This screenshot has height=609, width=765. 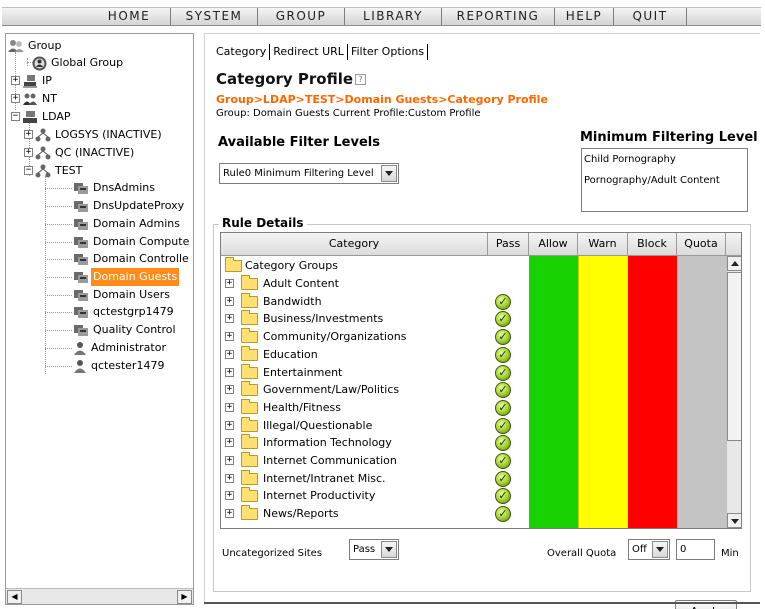 What do you see at coordinates (375, 478) in the screenshot?
I see `category-row: + Internet/Intranet Misc. ✓` at bounding box center [375, 478].